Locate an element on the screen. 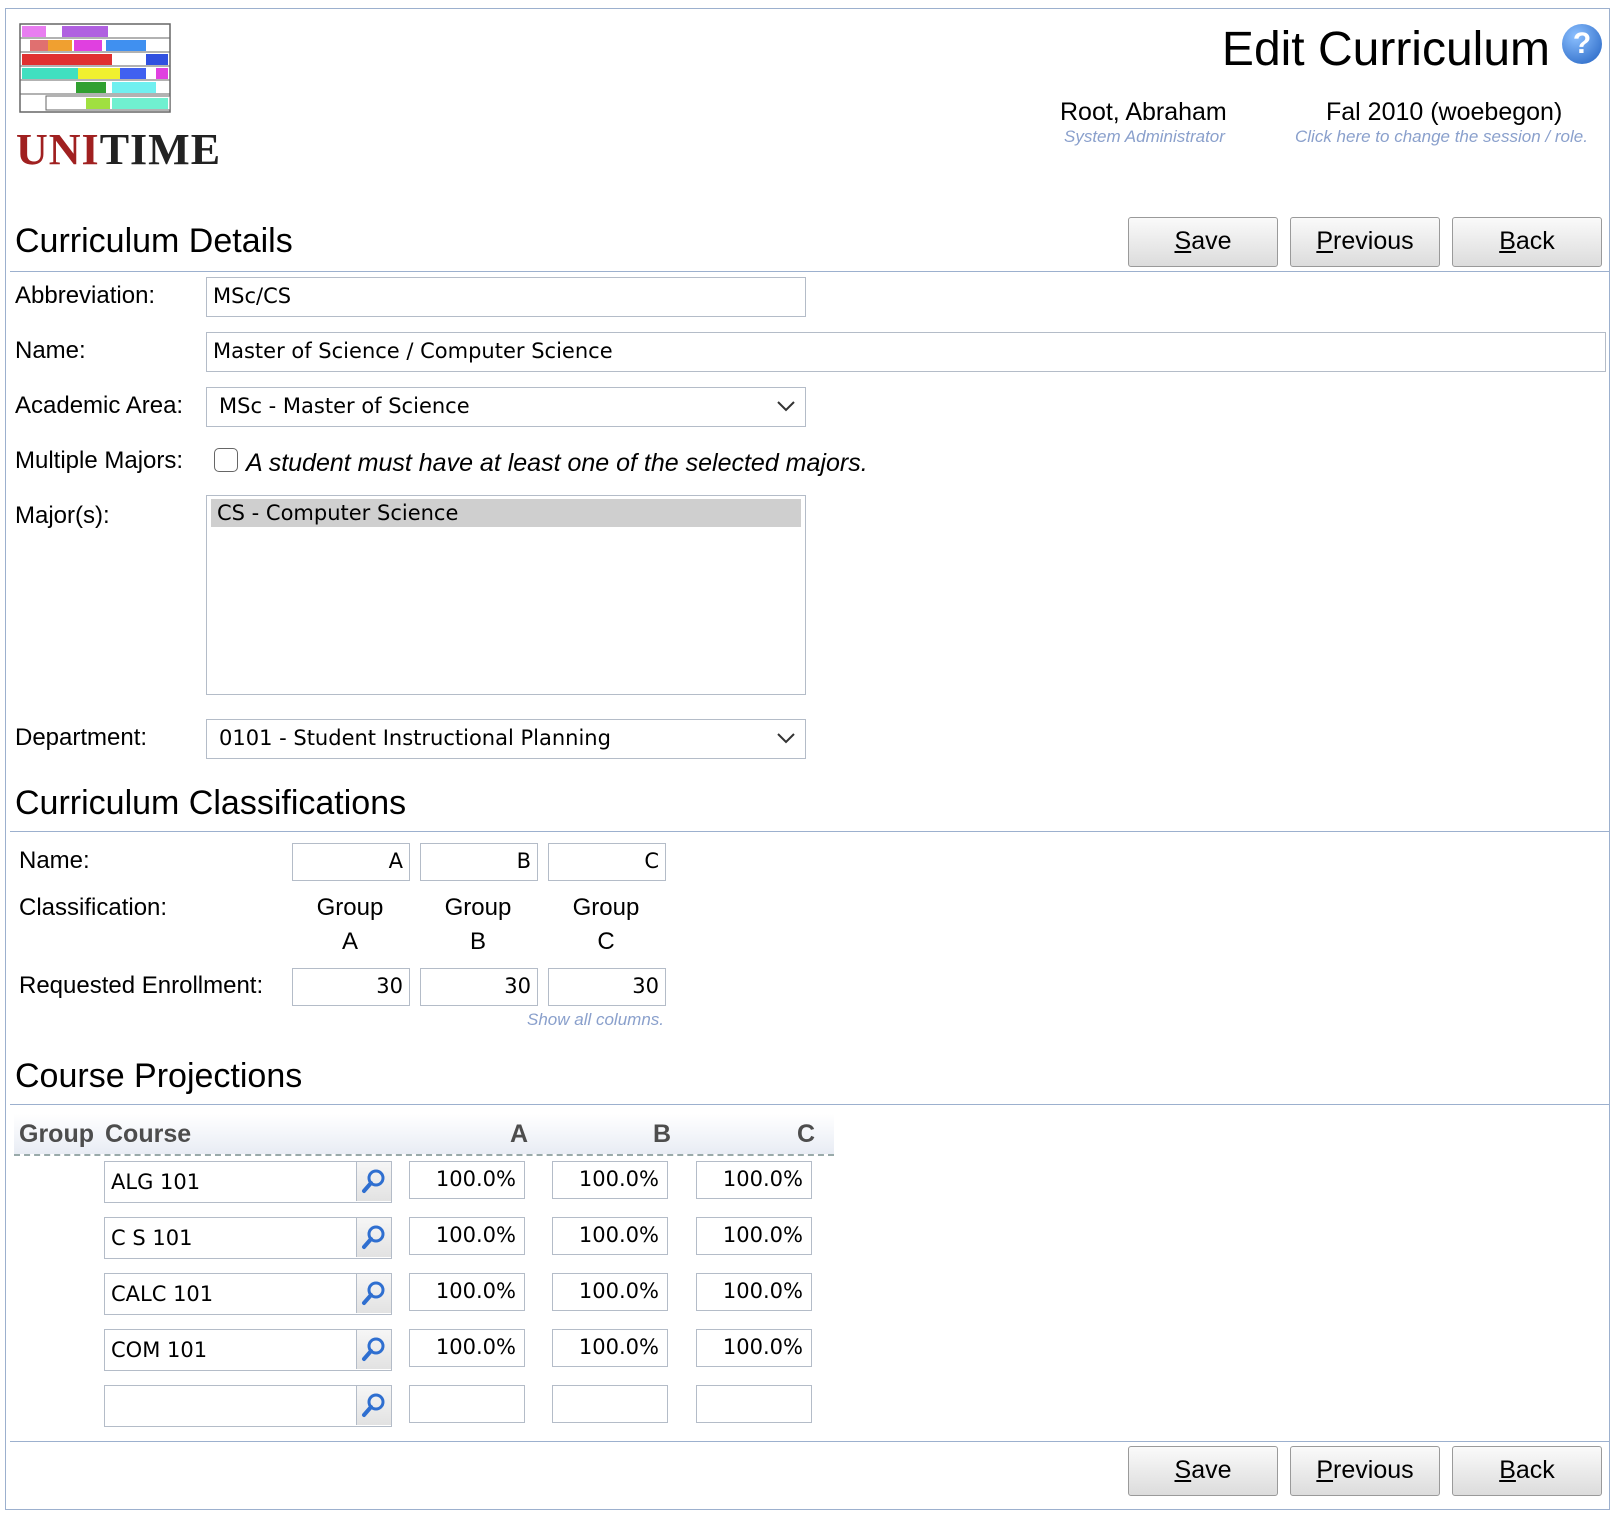 This screenshot has width=1618, height=1516. classification-name-input-b: B is located at coordinates (479, 862).